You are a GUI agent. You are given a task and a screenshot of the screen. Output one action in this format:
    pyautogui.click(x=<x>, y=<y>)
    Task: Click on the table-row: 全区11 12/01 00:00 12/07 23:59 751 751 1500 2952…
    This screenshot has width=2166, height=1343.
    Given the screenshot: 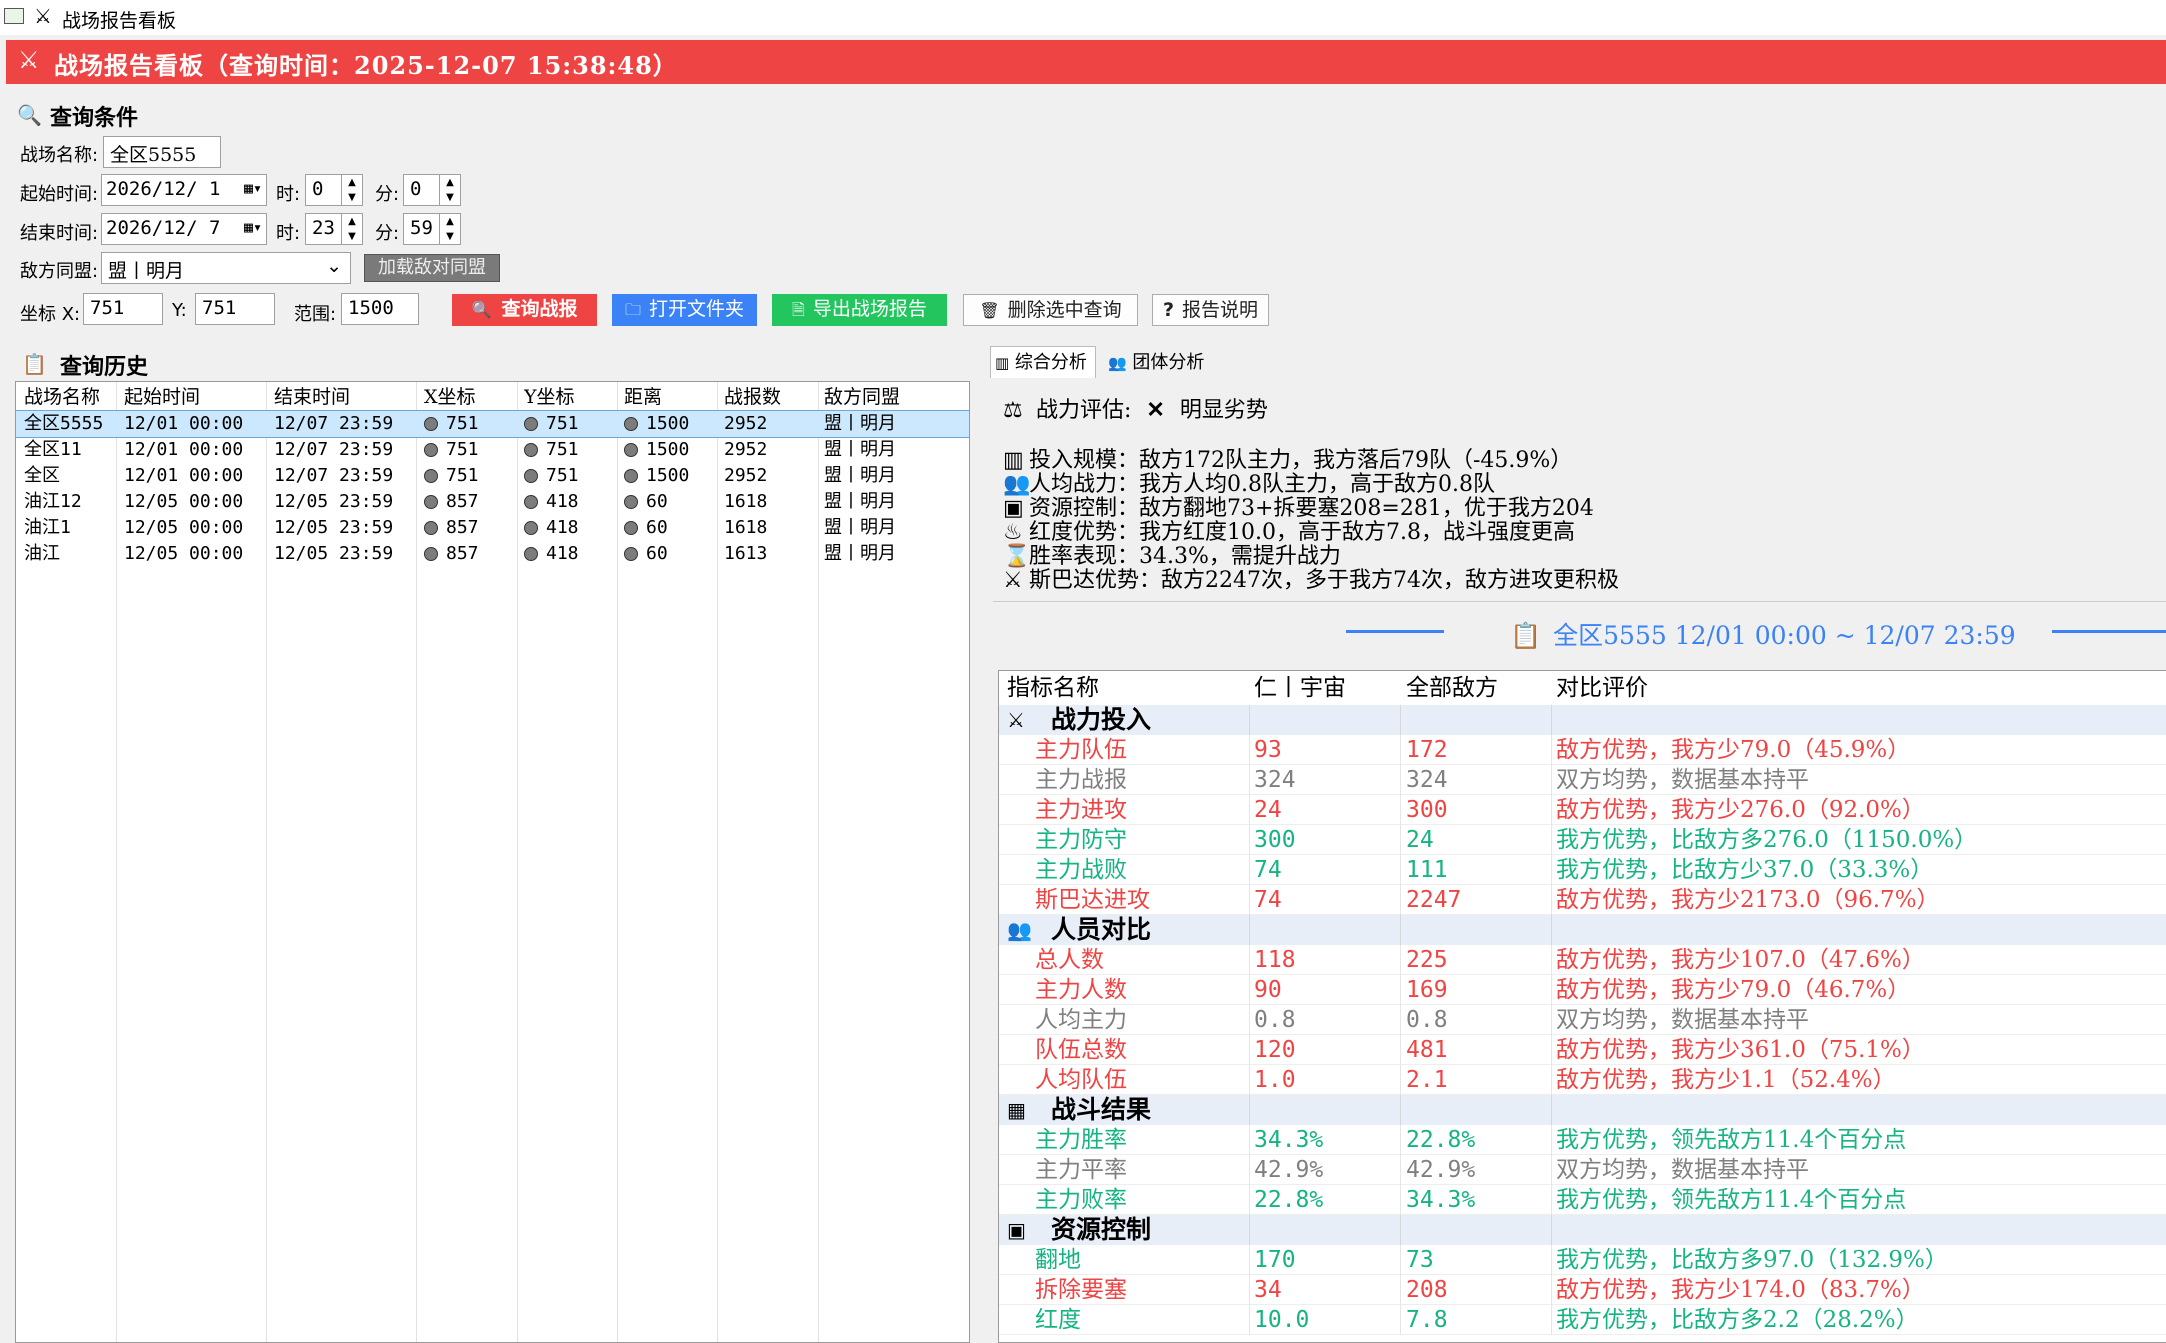 What is the action you would take?
    pyautogui.click(x=492, y=450)
    